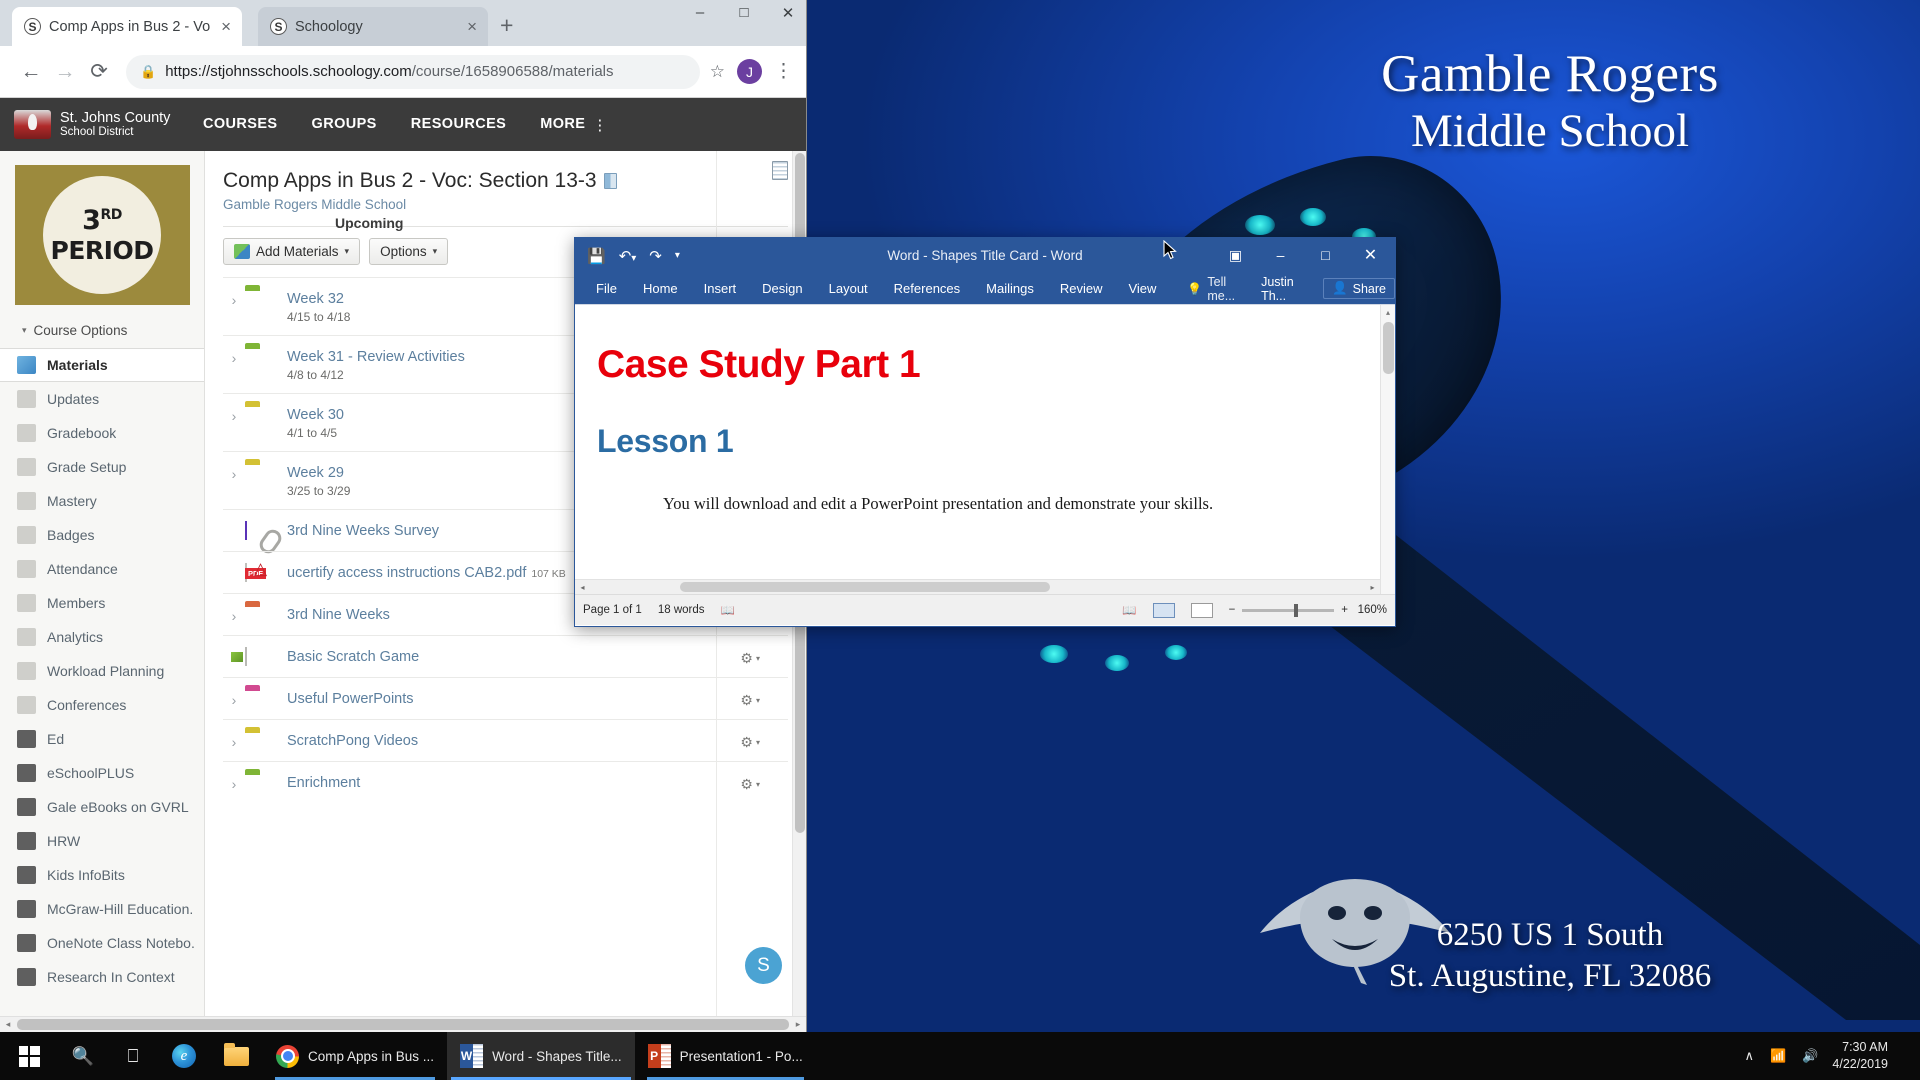  I want to click on nav-courses: COURSES, so click(240, 124).